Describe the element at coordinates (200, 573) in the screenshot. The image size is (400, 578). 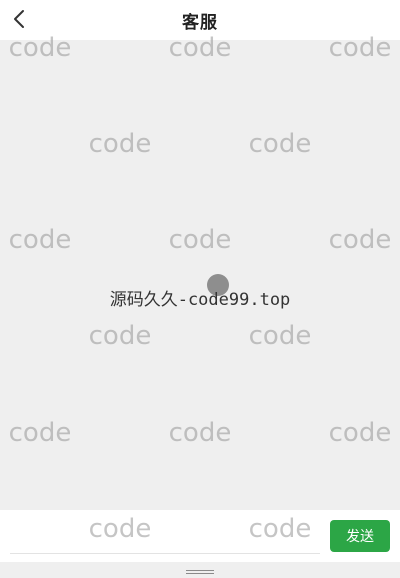
I see `drag-handle-icon` at that location.